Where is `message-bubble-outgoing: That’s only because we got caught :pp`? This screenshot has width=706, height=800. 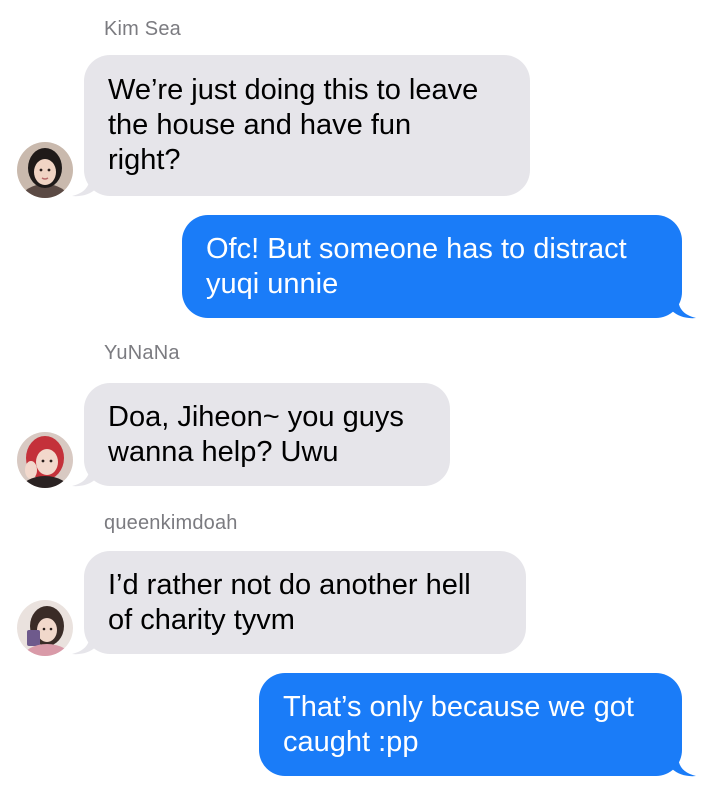
message-bubble-outgoing: That’s only because we got caught :pp is located at coordinates (470, 724).